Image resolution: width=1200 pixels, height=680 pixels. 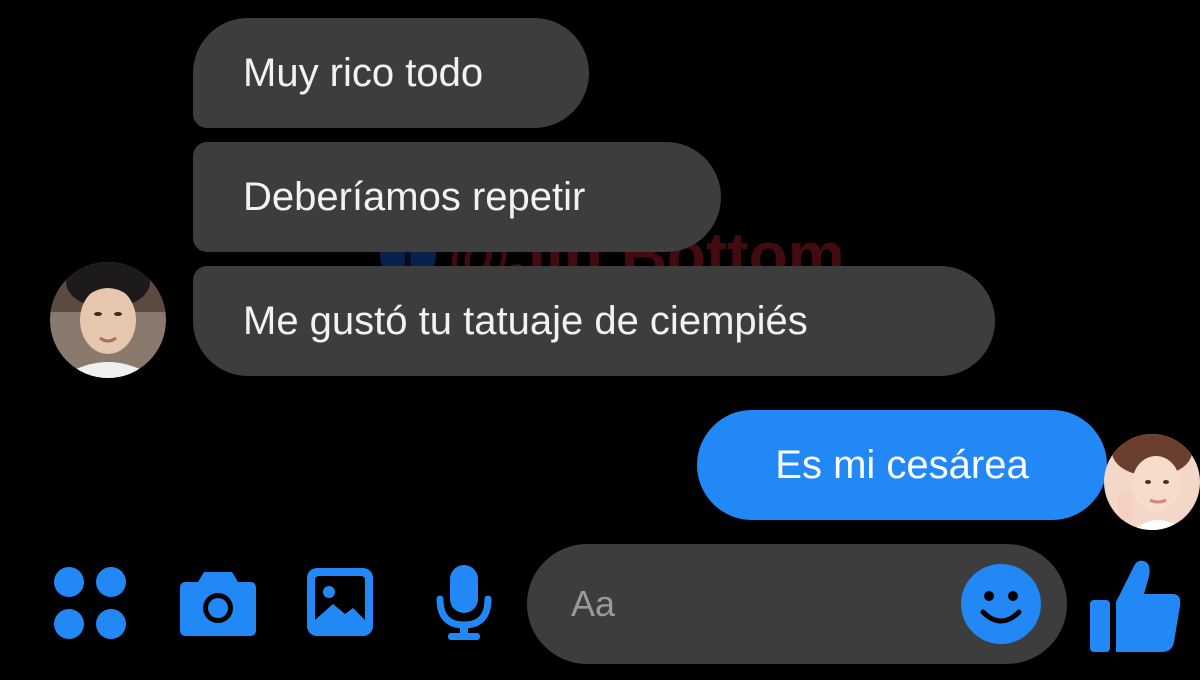 I want to click on smiley-icon, so click(x=1001, y=604).